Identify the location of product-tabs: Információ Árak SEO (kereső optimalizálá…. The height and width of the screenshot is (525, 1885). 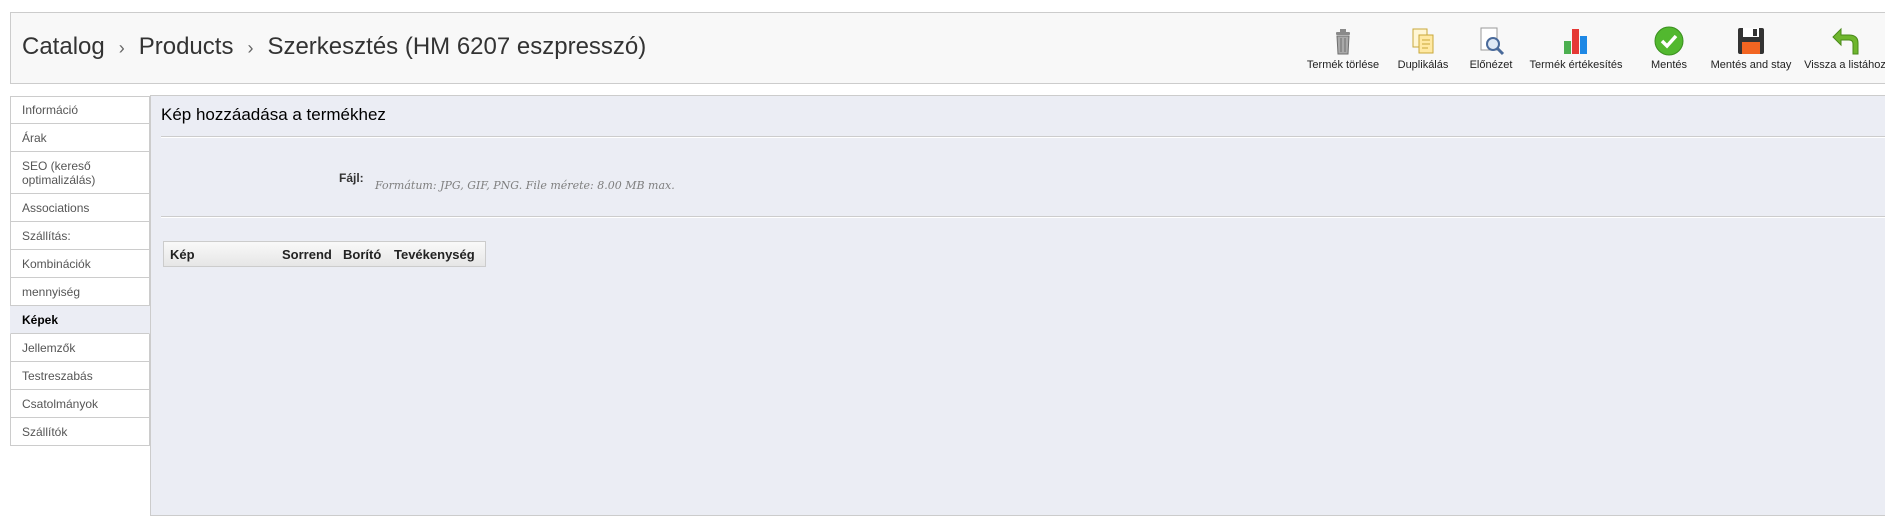
(80, 271).